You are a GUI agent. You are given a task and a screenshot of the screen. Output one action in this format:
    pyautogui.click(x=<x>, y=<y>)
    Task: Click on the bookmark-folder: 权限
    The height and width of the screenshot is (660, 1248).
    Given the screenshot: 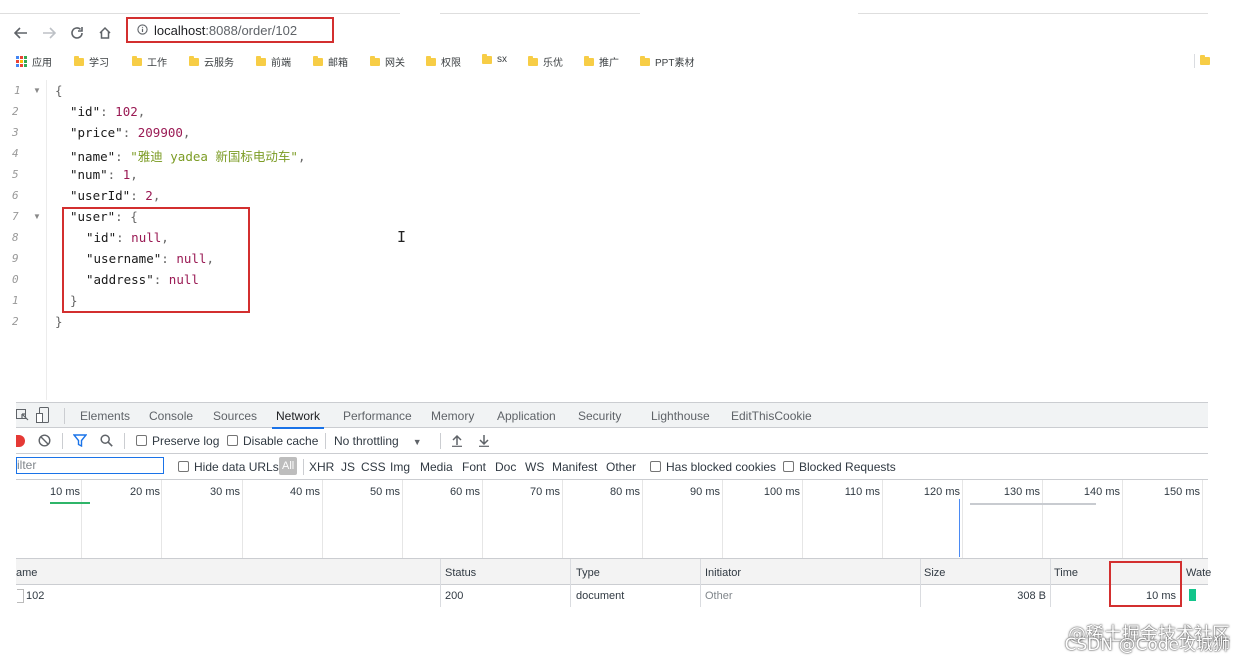 What is the action you would take?
    pyautogui.click(x=443, y=61)
    